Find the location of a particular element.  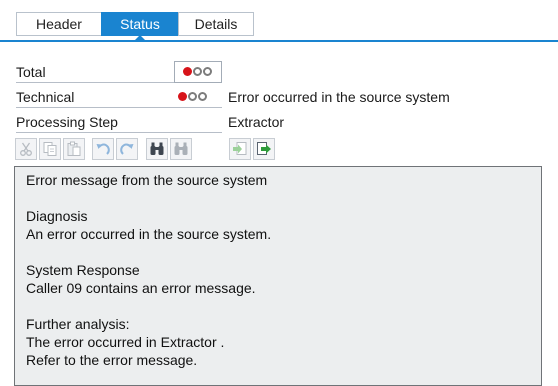

tab-status: Status is located at coordinates (140, 24).